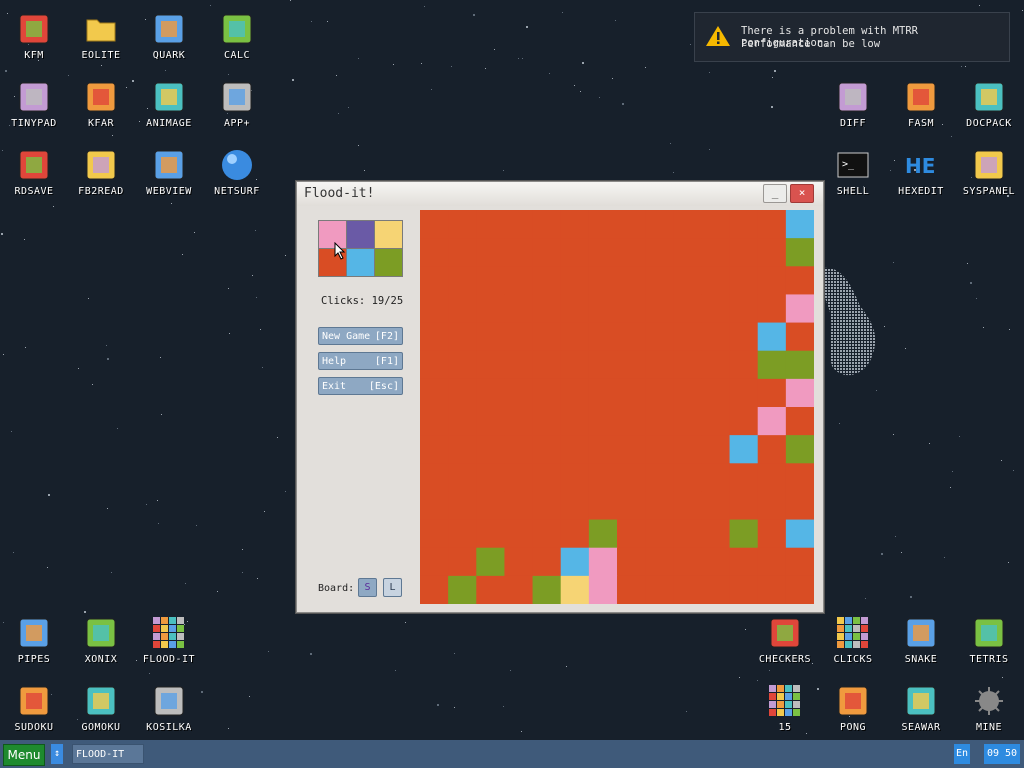  I want to click on desktop-icon-kosilka: KOSILKA, so click(169, 708).